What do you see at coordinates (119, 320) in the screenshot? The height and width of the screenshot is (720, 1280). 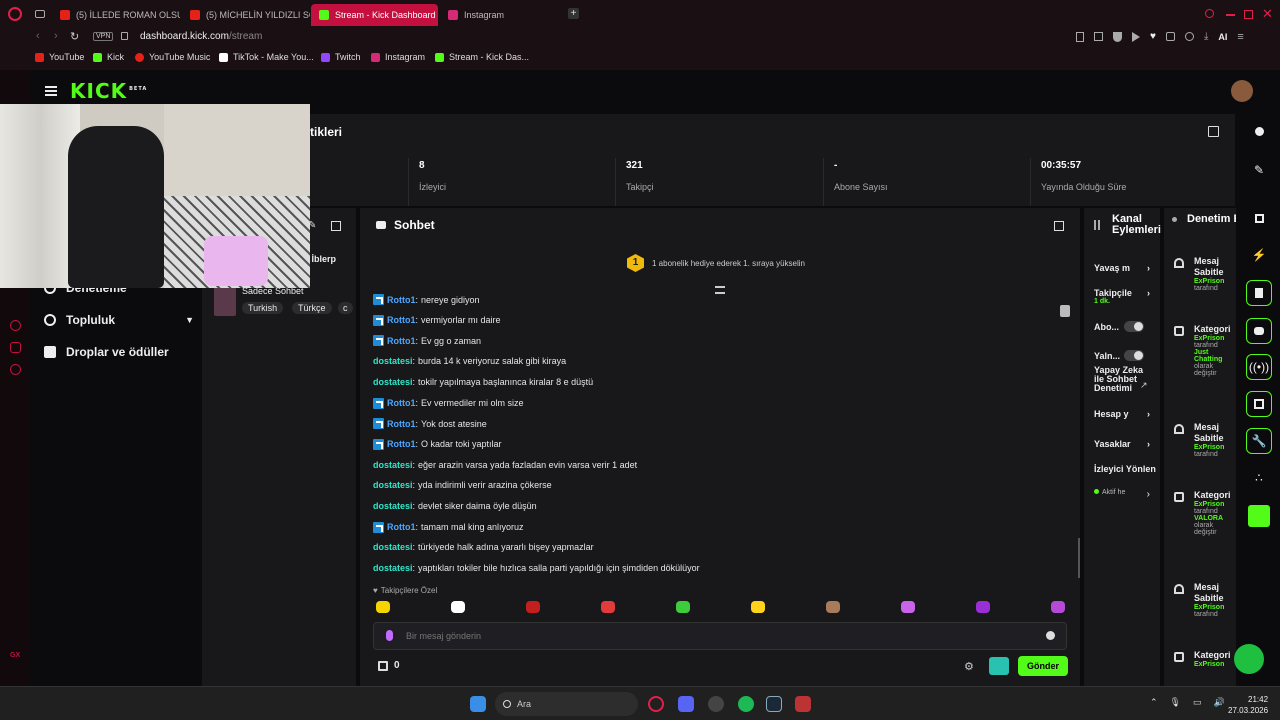 I see `nav-item-community: Topluluk ▼` at bounding box center [119, 320].